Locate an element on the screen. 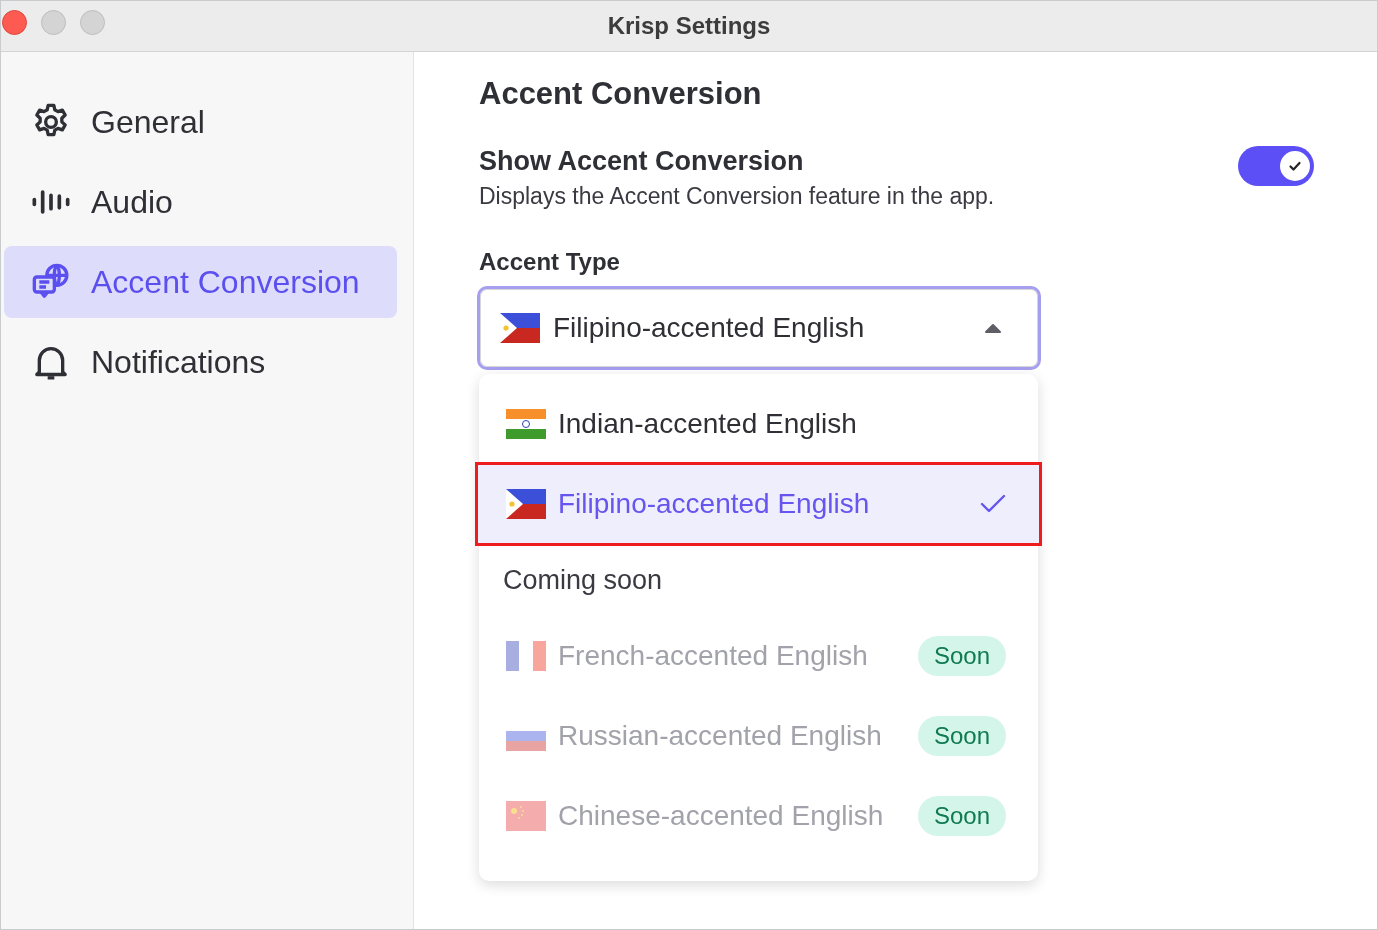  section-label: Coming soon is located at coordinates (583, 580).